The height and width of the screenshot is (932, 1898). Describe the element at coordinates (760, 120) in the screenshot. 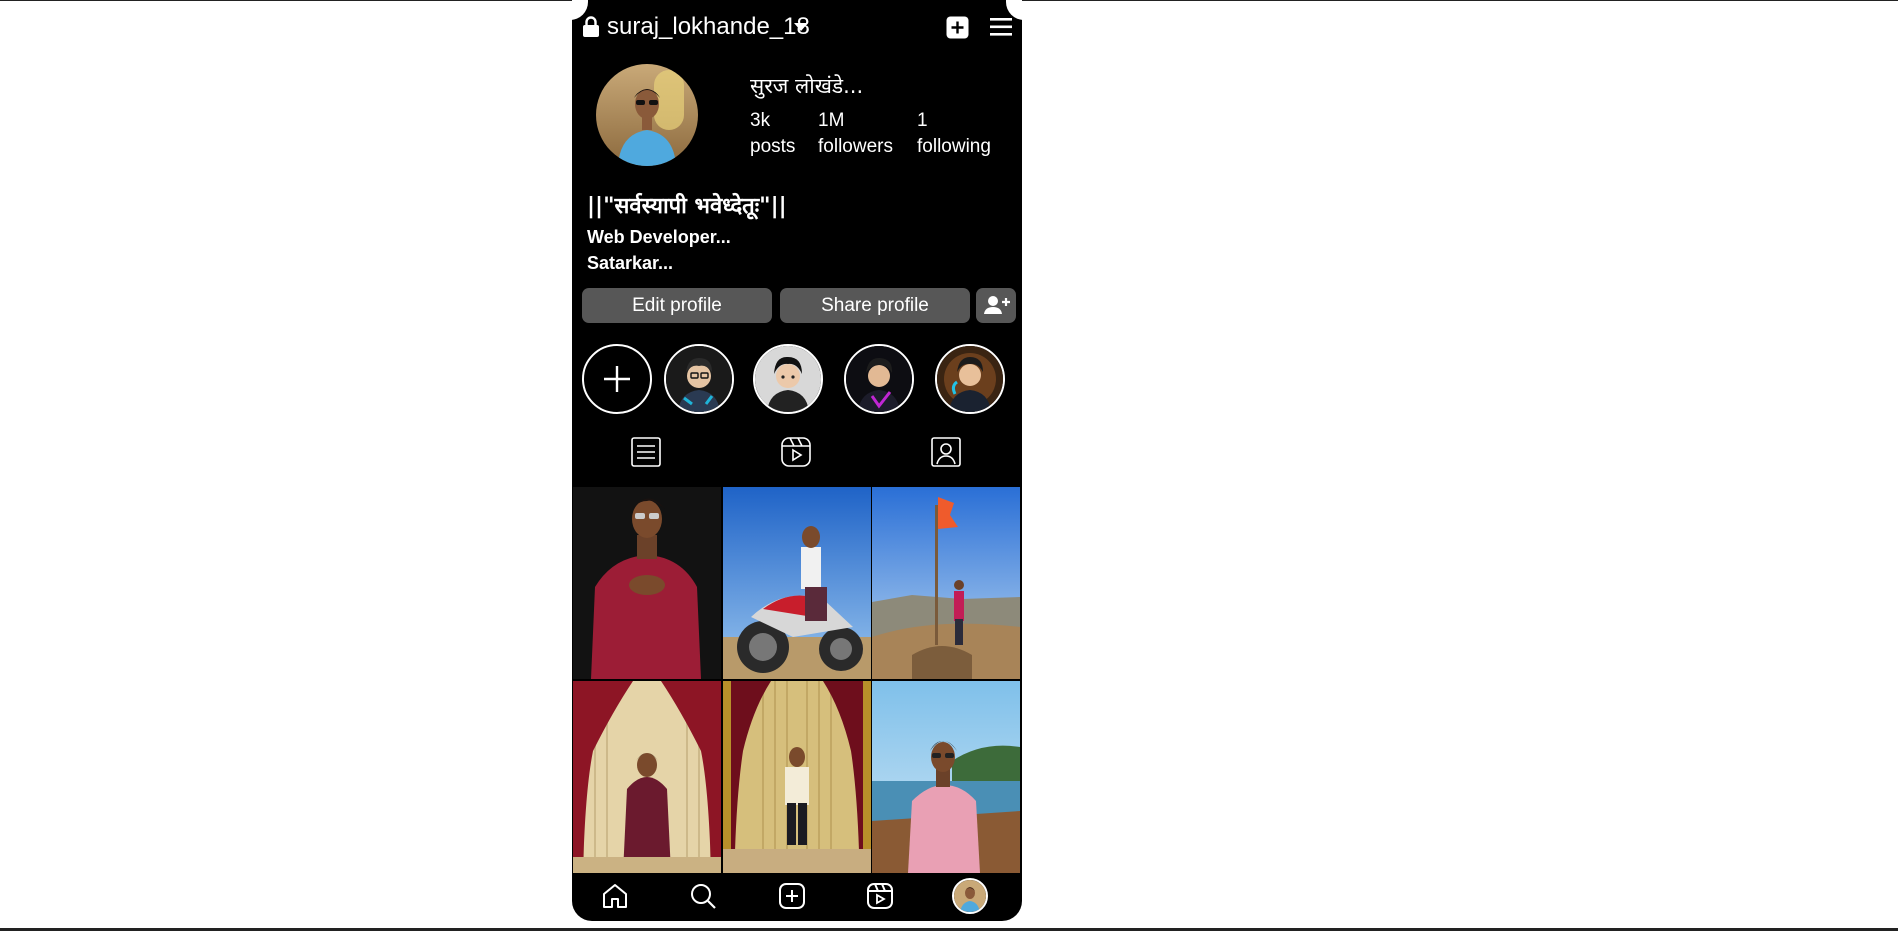

I see `stat-value: 3k` at that location.